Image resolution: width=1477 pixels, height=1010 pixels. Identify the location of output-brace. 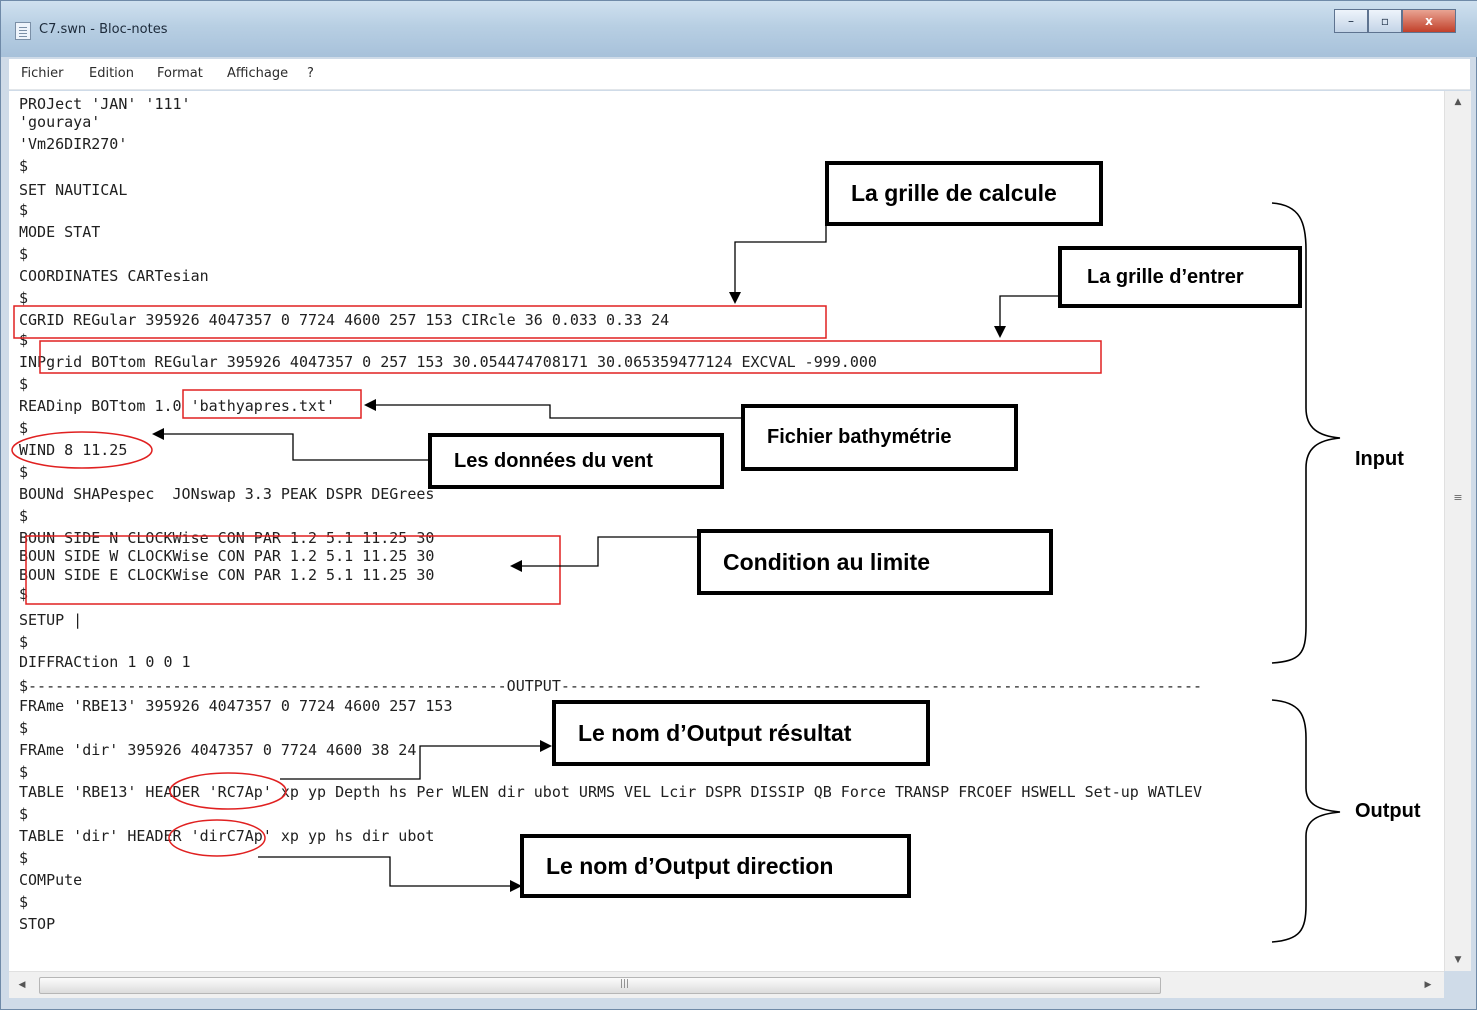
(1306, 821).